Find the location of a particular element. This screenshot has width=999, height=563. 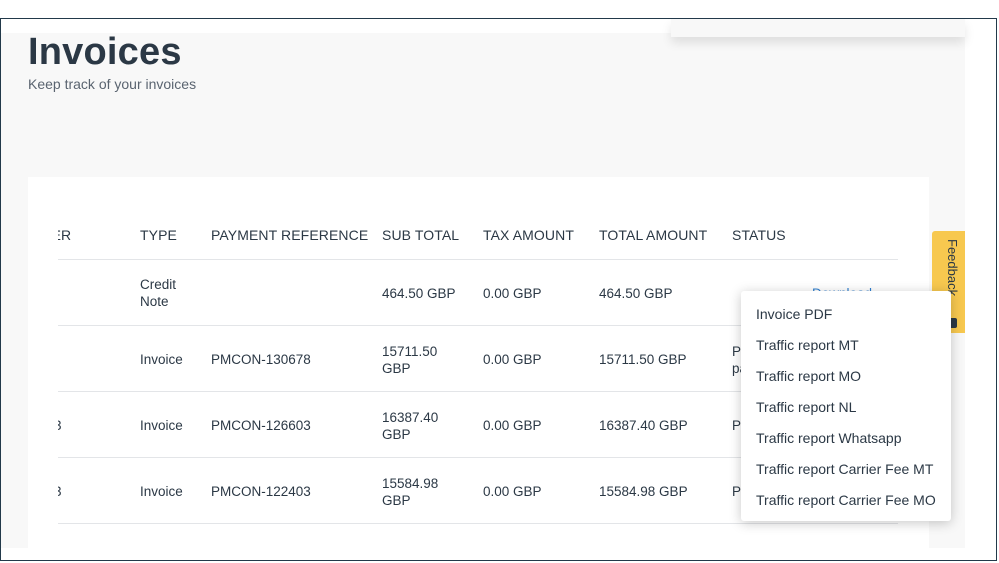

cell-sub-total: 15584.98 GBP is located at coordinates (417, 492).